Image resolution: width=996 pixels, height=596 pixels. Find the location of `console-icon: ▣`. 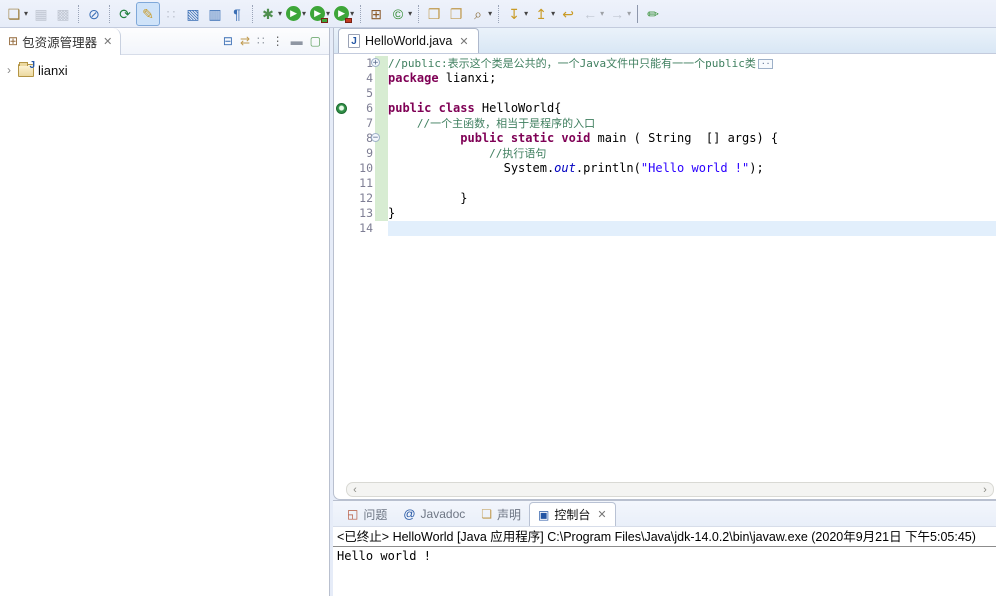

console-icon: ▣ is located at coordinates (544, 514).